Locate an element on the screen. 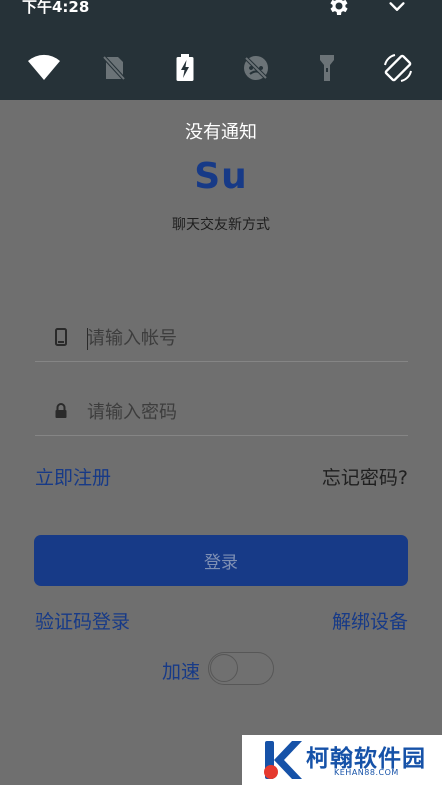 The width and height of the screenshot is (442, 785). battery-saver-tile is located at coordinates (185, 68).